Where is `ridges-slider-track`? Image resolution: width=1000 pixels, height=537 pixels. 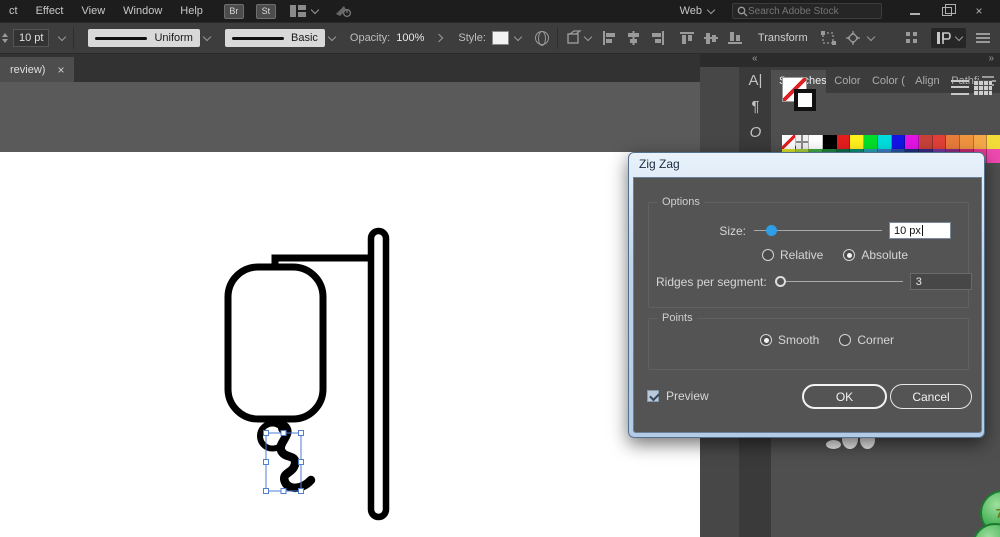 ridges-slider-track is located at coordinates (838, 281).